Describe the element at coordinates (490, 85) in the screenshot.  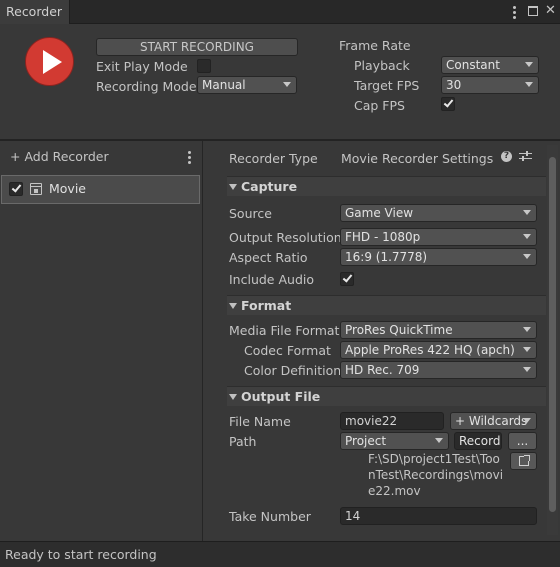
I see `target-fps-dropdown: 30` at that location.